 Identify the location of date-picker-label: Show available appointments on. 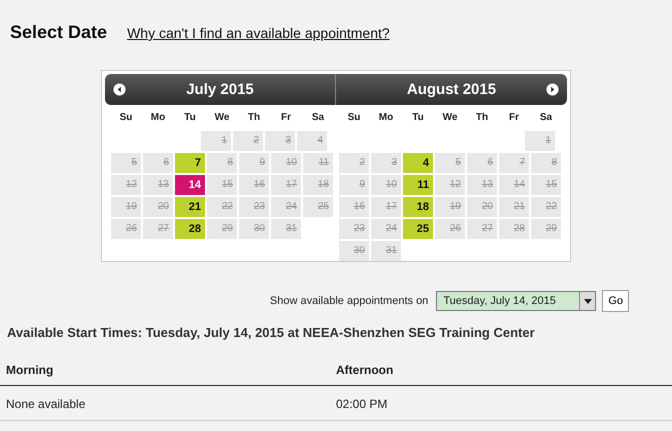
(349, 301).